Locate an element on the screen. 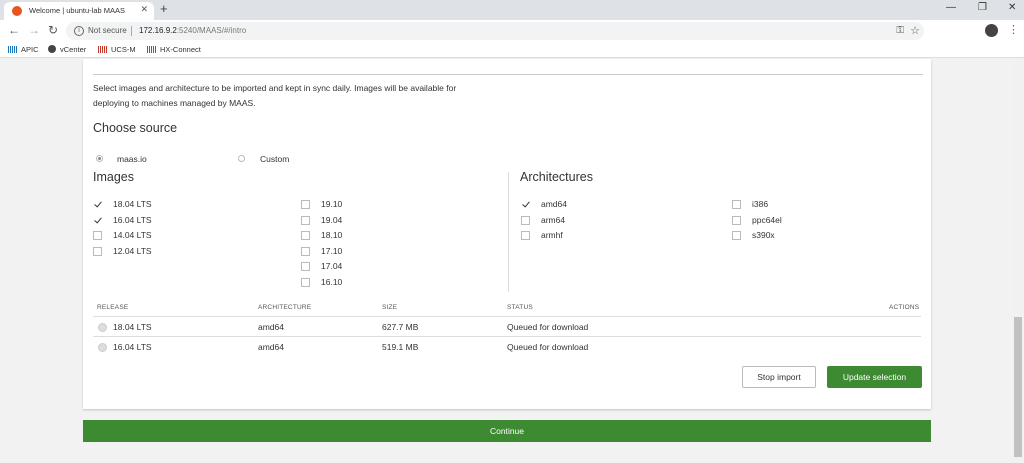 Image resolution: width=1024 pixels, height=463 pixels. bookmark-label: APIC is located at coordinates (30, 49).